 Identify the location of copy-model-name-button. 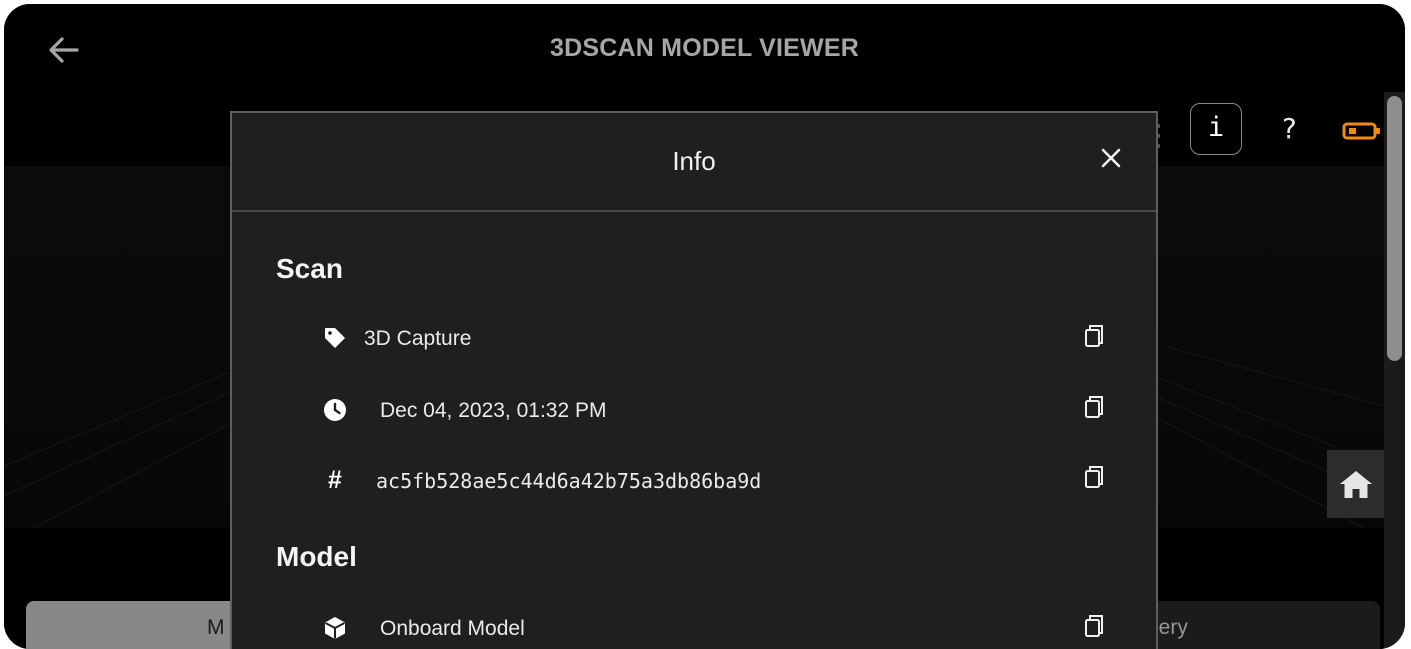
(1094, 626).